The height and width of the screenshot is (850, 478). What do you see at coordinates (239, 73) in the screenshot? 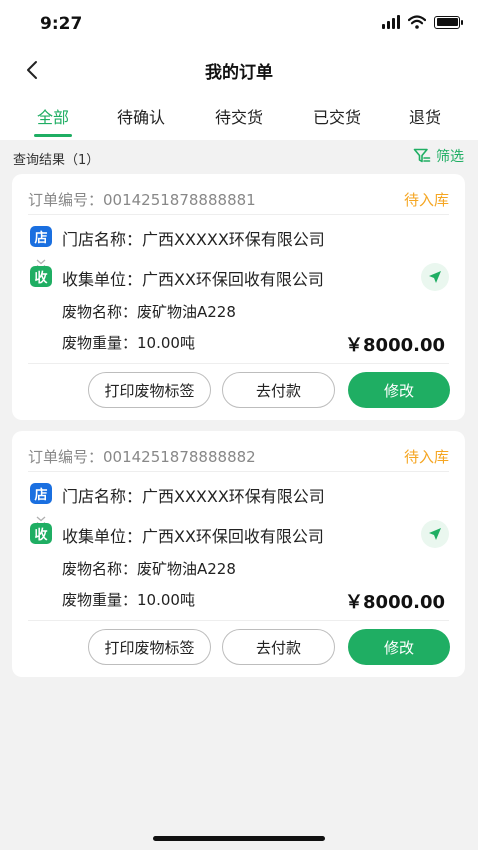
I see `page-title: 我的订单` at bounding box center [239, 73].